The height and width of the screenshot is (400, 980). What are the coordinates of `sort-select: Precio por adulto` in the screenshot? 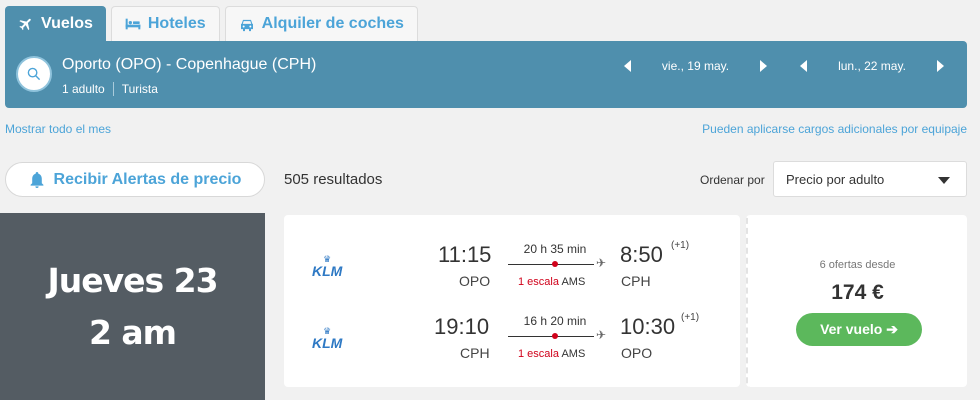 It's located at (870, 179).